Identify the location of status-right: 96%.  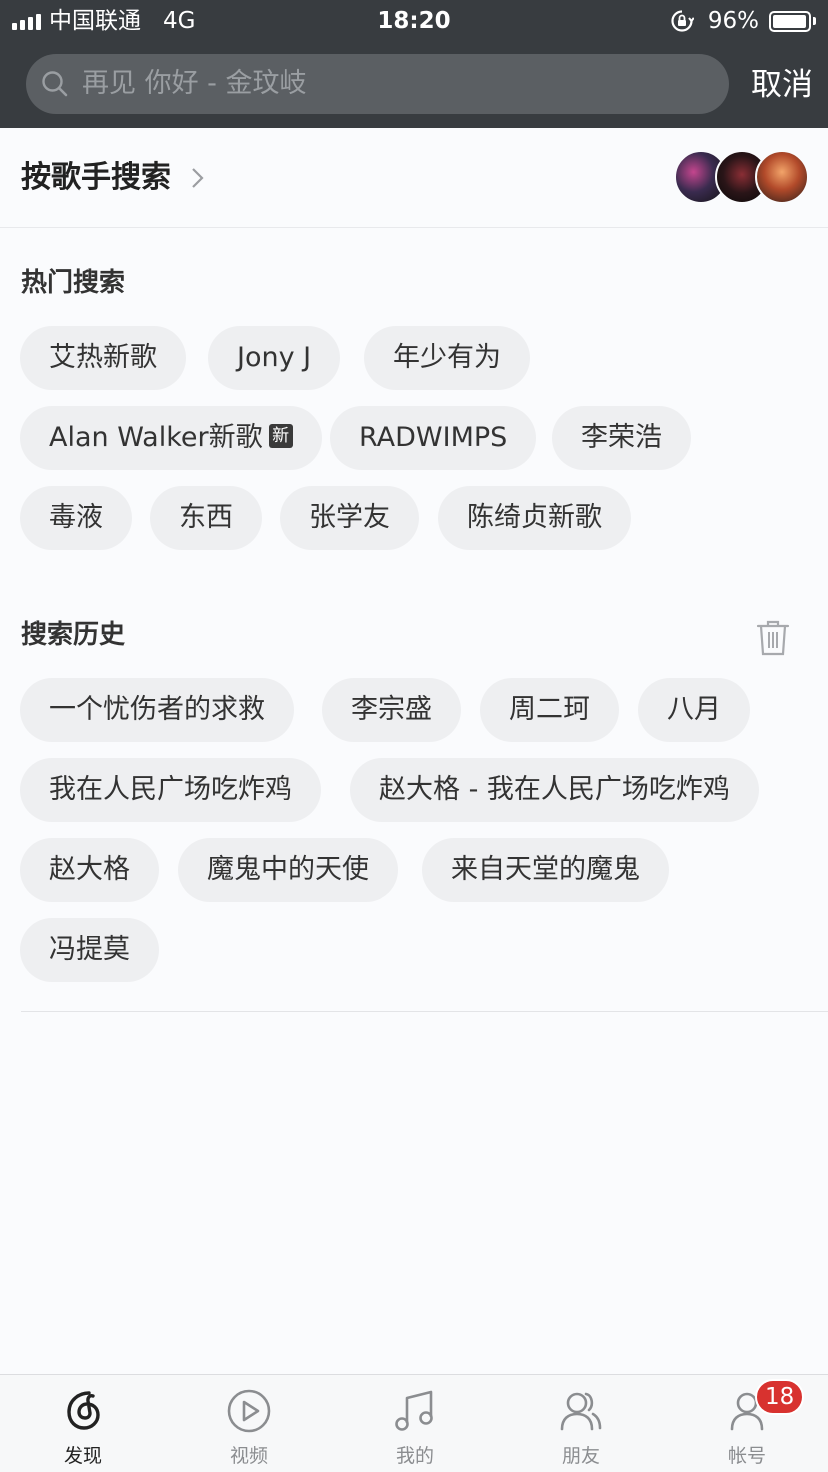
(743, 21).